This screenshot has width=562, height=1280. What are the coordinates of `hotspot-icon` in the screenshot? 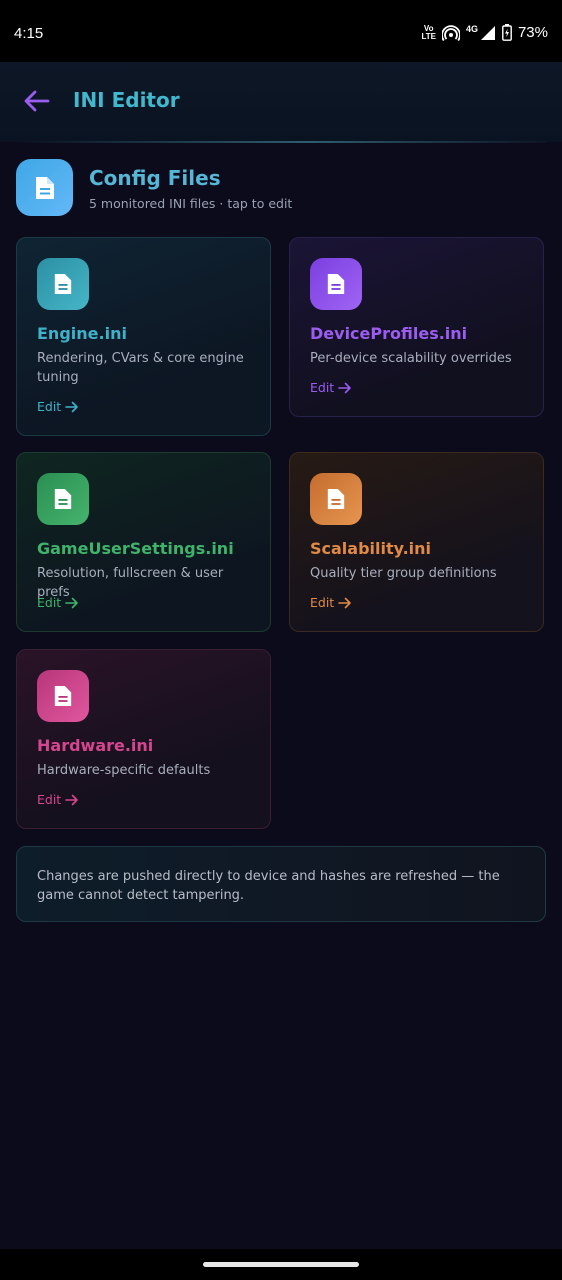 It's located at (450, 32).